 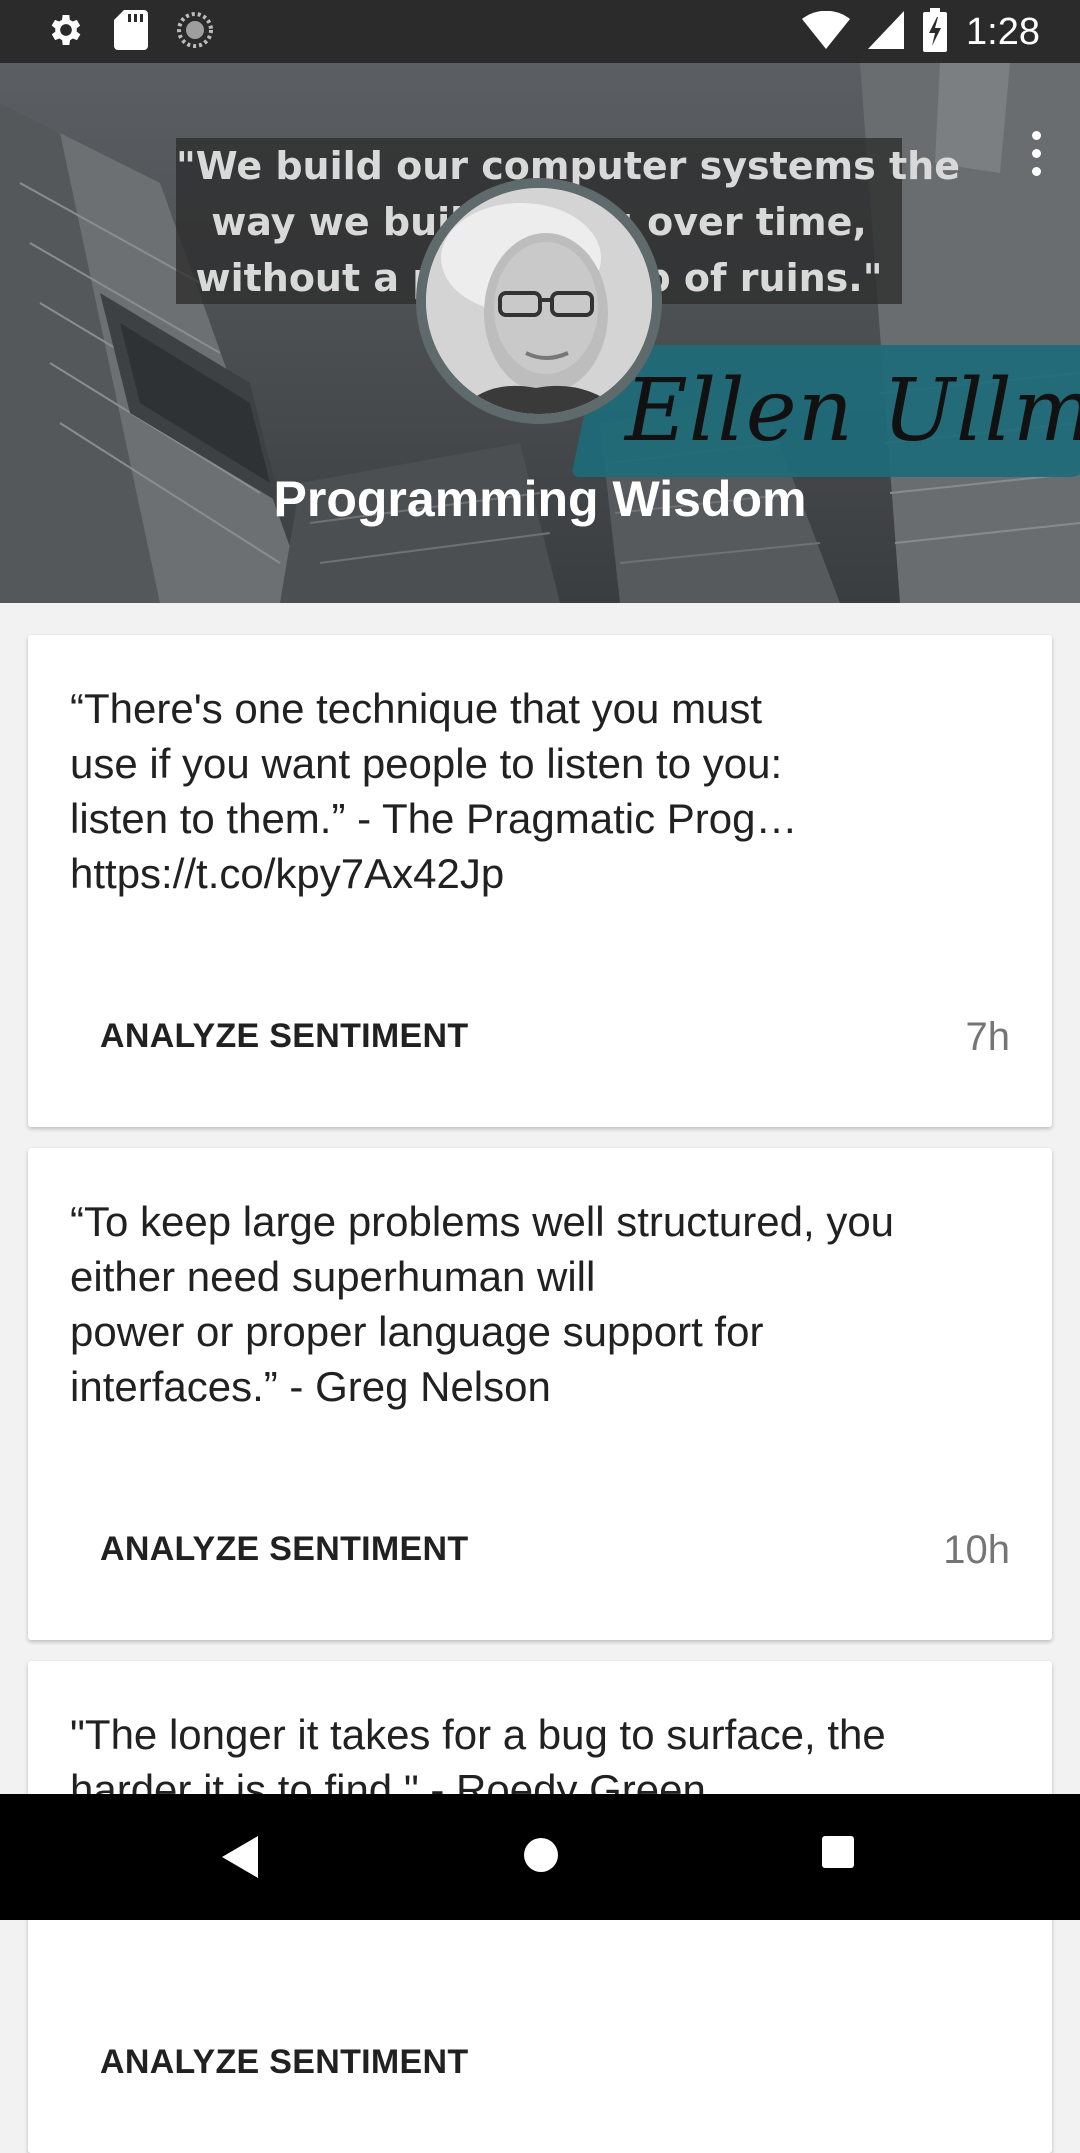 What do you see at coordinates (1036, 153) in the screenshot?
I see `more-vert-icon` at bounding box center [1036, 153].